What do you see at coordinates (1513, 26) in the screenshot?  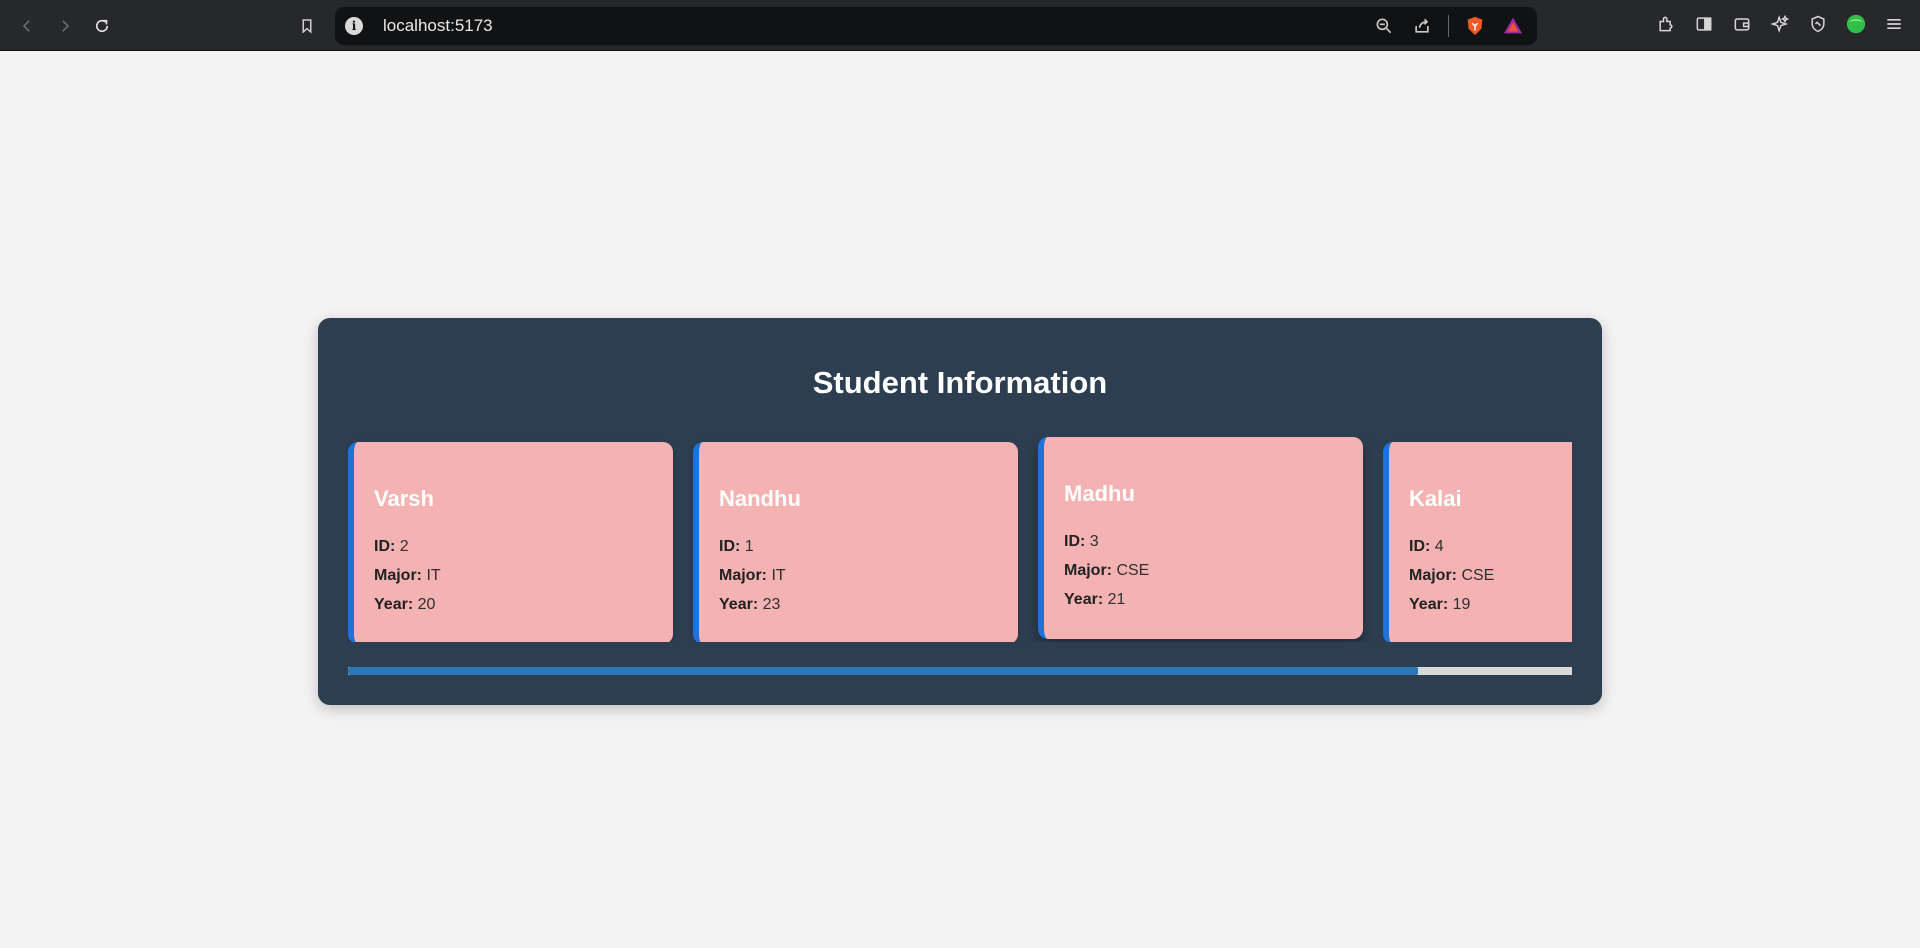 I see `brave-rewards-icon` at bounding box center [1513, 26].